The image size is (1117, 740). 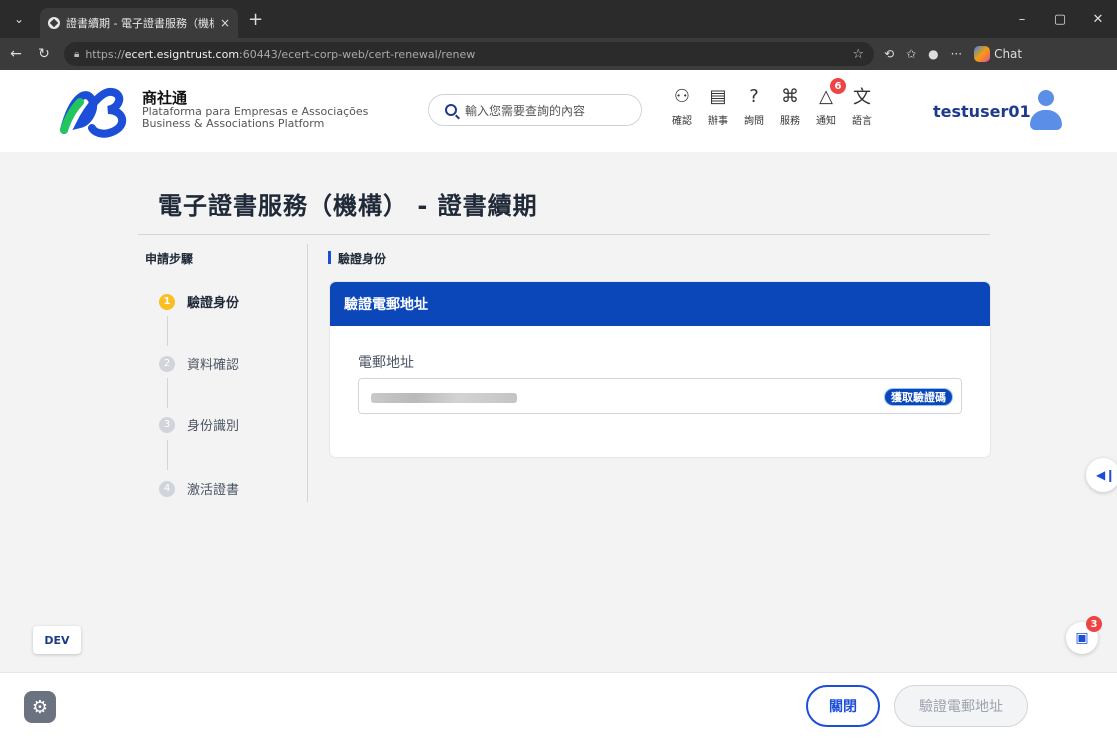 I want to click on search-input: 輸入您需要查詢的內容, so click(x=535, y=110).